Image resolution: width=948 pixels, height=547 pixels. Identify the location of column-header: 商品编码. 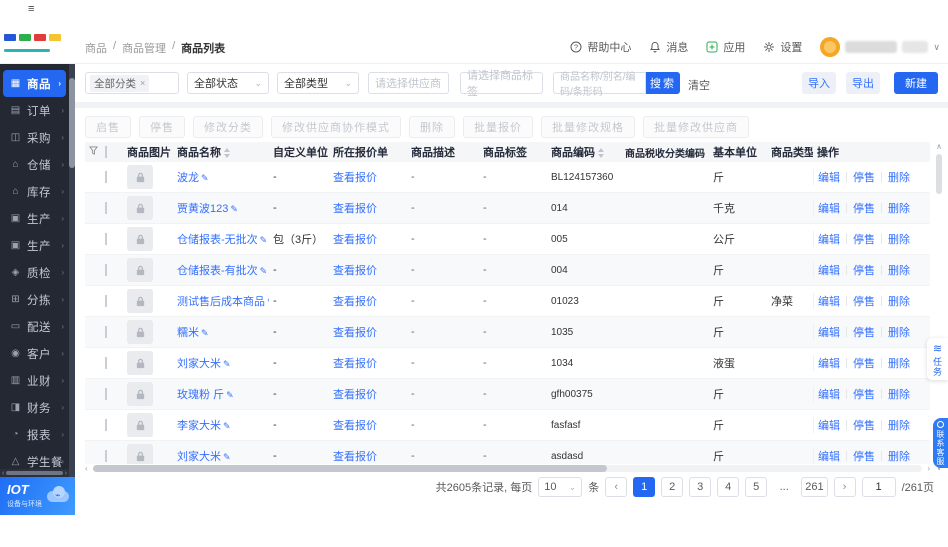
(584, 152).